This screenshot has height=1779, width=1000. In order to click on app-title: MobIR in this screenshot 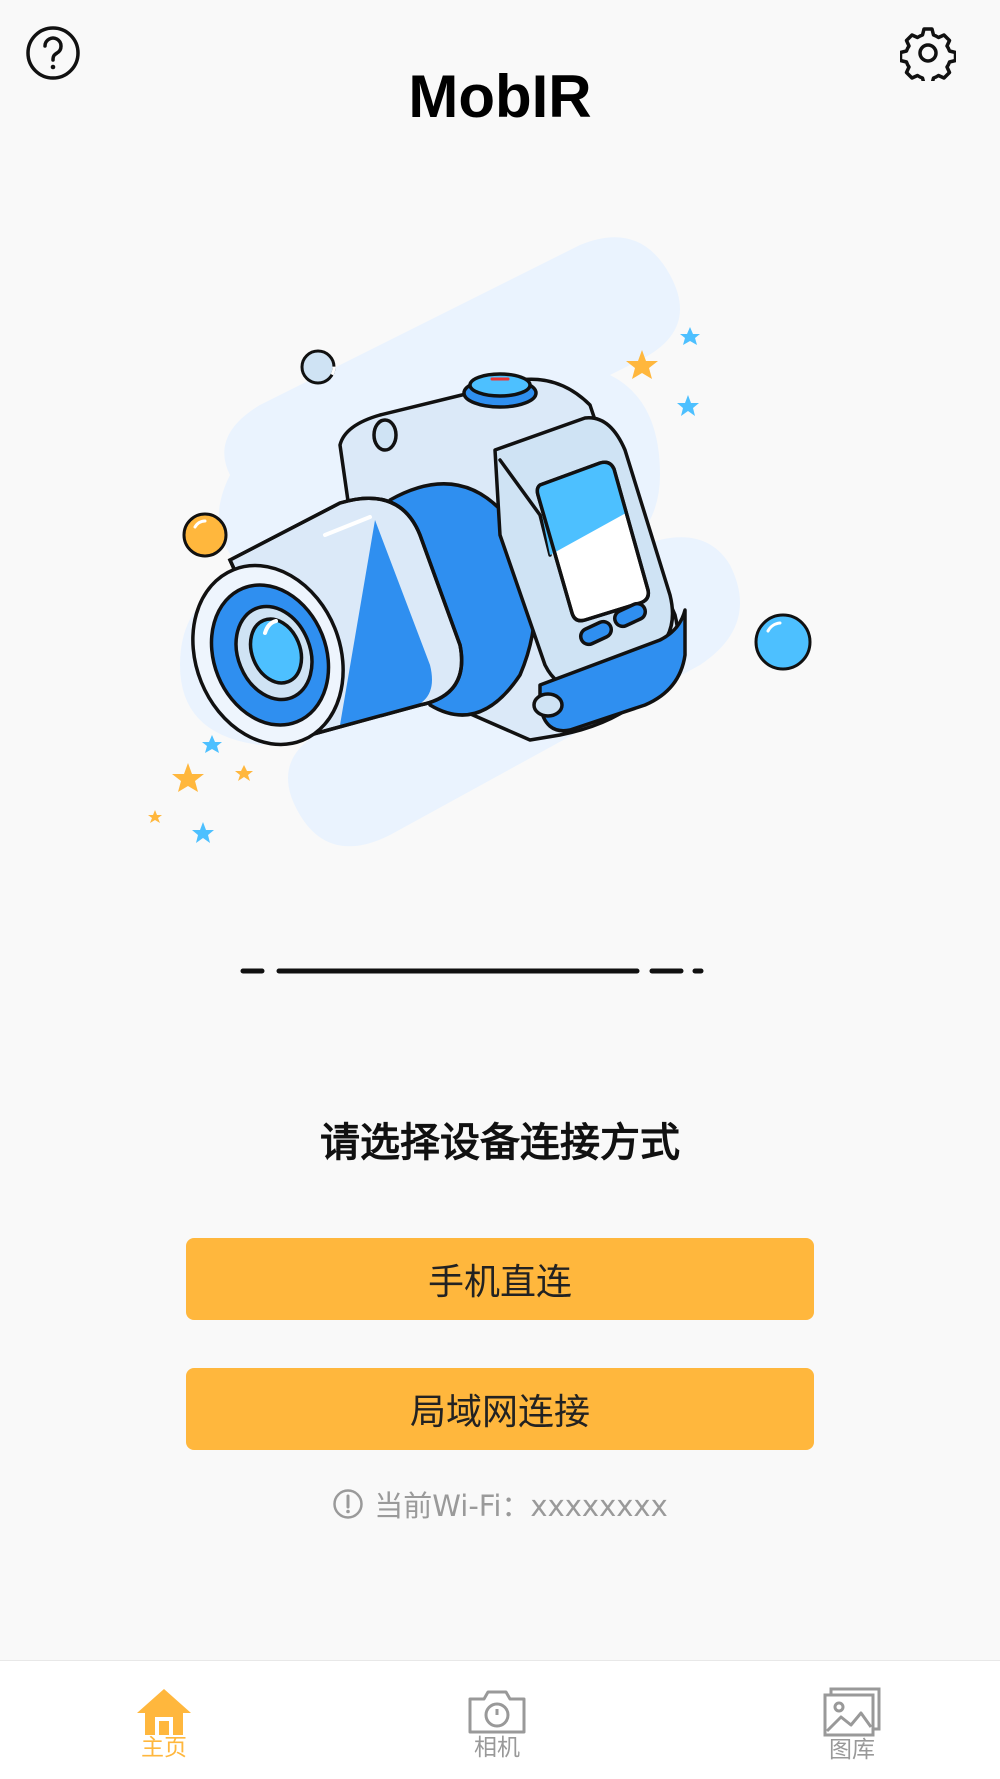, I will do `click(500, 96)`.